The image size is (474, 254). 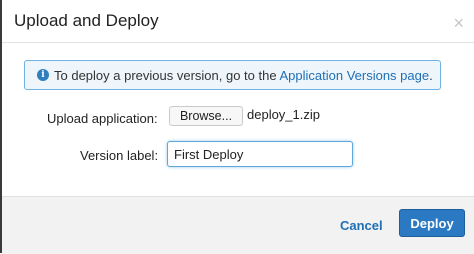 I want to click on close-icon: ×, so click(x=458, y=23).